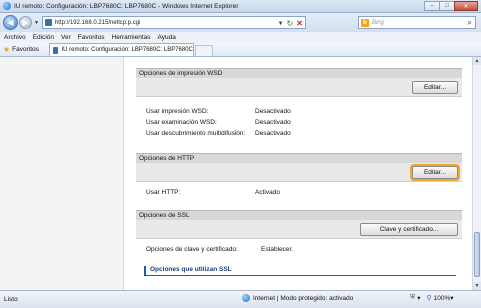  Describe the element at coordinates (181, 122) in the screenshot. I see `setting-label: Usar examinación WSD:` at that location.